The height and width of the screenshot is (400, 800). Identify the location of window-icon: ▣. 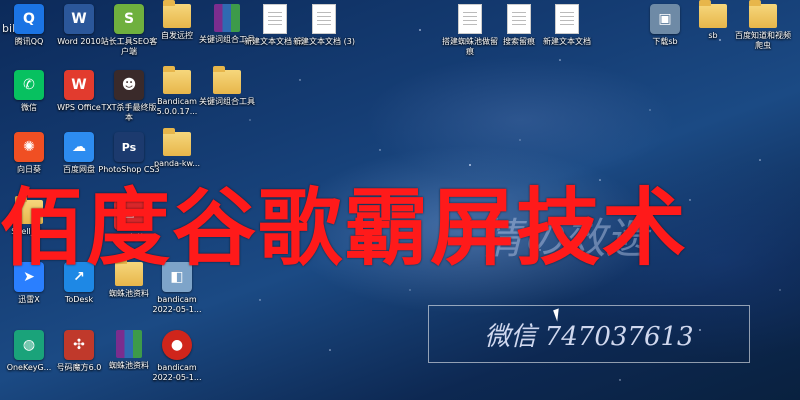
(665, 19).